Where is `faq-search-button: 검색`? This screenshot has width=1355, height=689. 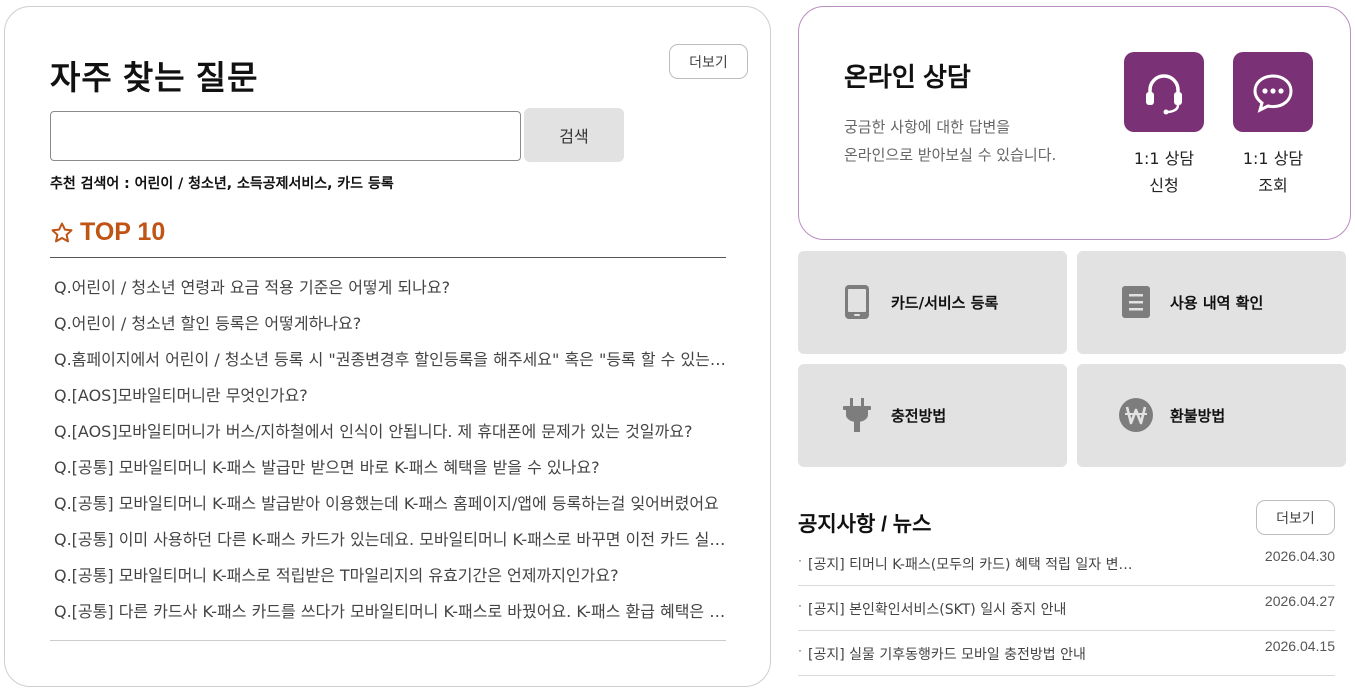 faq-search-button: 검색 is located at coordinates (574, 135).